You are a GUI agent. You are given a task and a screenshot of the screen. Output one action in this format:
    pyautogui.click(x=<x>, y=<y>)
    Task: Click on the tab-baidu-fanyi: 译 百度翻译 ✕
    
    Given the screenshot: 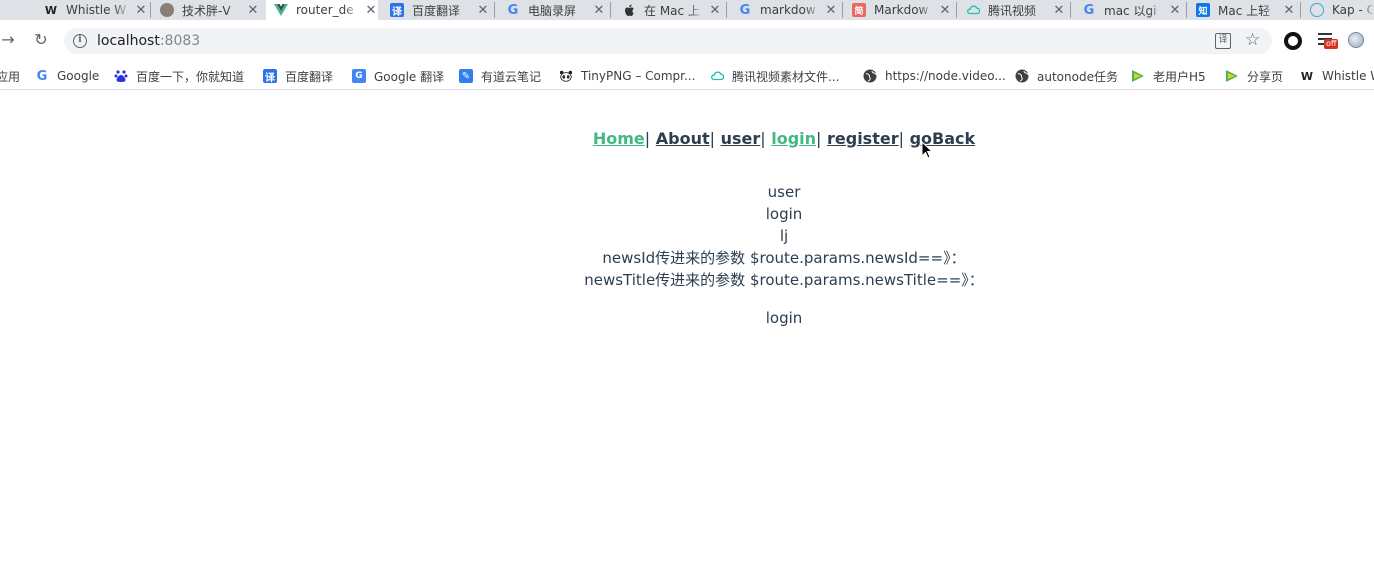 What is the action you would take?
    pyautogui.click(x=440, y=10)
    